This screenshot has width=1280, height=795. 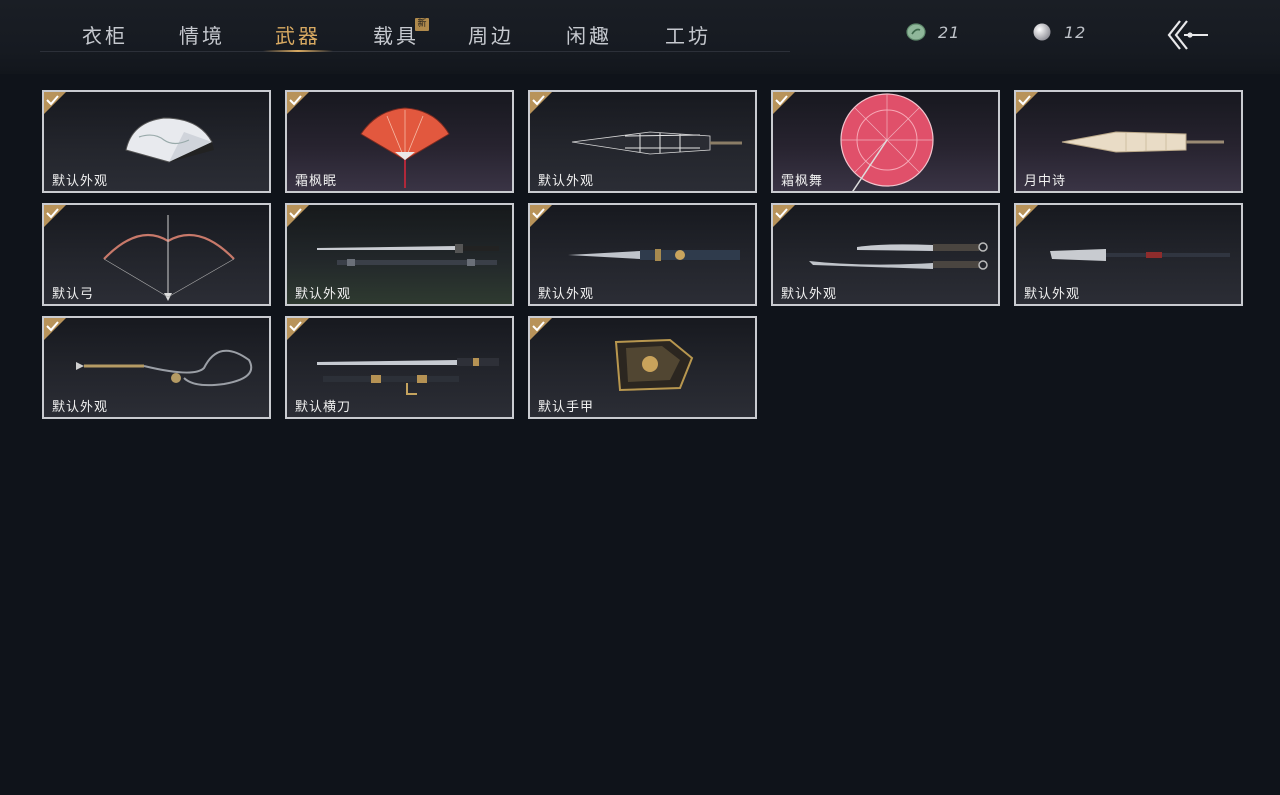 I want to click on top-bar: 衣柜 情境 武器 载具新 周边 闲趣 工坊 21 12, so click(x=640, y=37).